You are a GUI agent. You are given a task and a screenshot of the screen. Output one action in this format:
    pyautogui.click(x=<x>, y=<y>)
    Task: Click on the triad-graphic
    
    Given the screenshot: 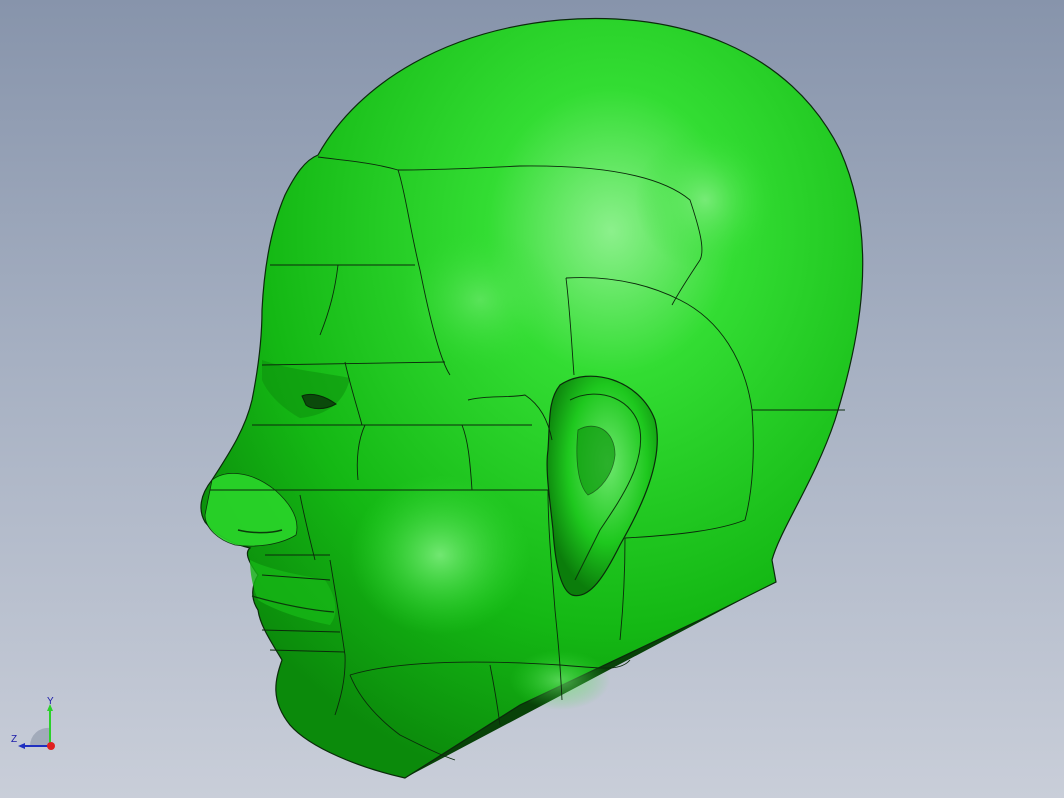 What is the action you would take?
    pyautogui.click(x=36, y=727)
    